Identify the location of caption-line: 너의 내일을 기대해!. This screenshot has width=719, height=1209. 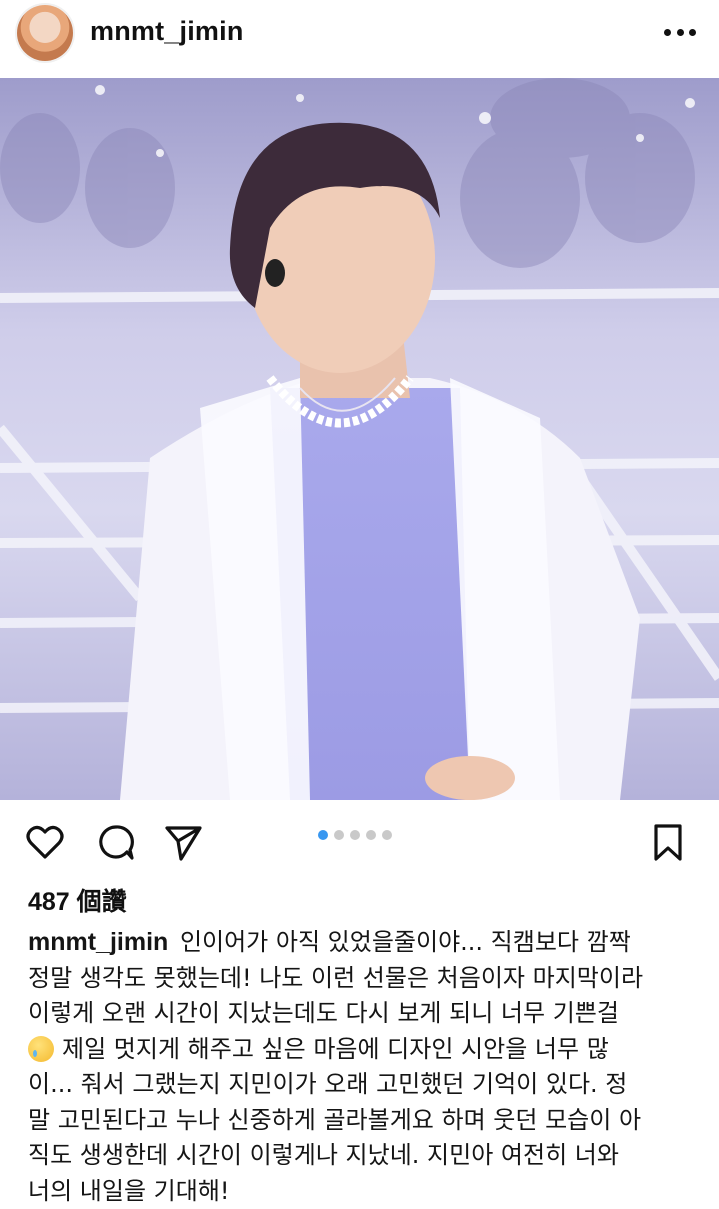
(368, 1191).